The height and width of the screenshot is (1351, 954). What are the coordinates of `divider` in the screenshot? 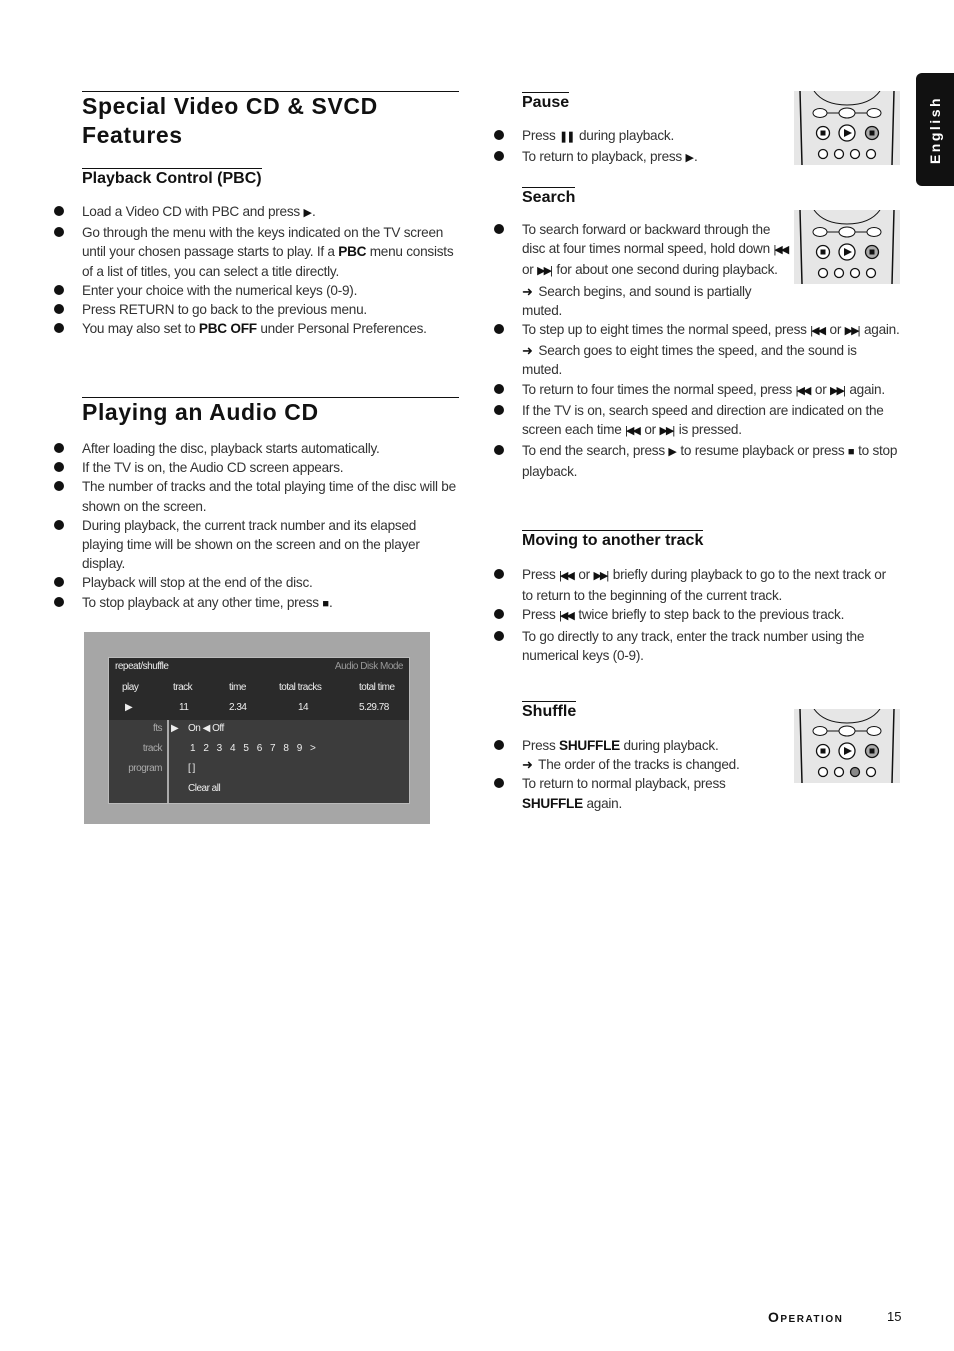 It's located at (168, 761).